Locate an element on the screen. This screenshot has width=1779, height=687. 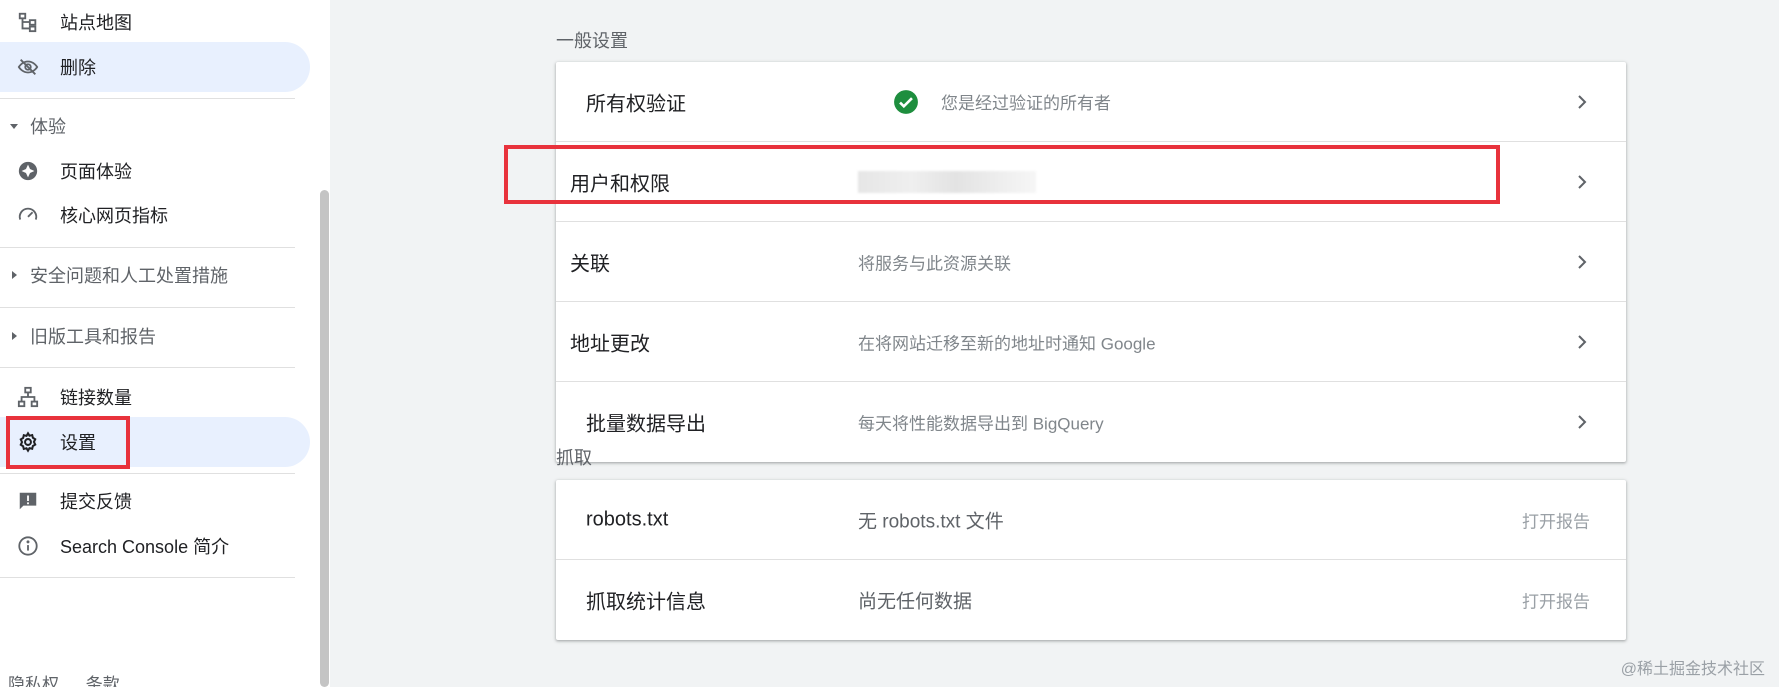
sidebar-item-label: 页面体验 is located at coordinates (96, 172).